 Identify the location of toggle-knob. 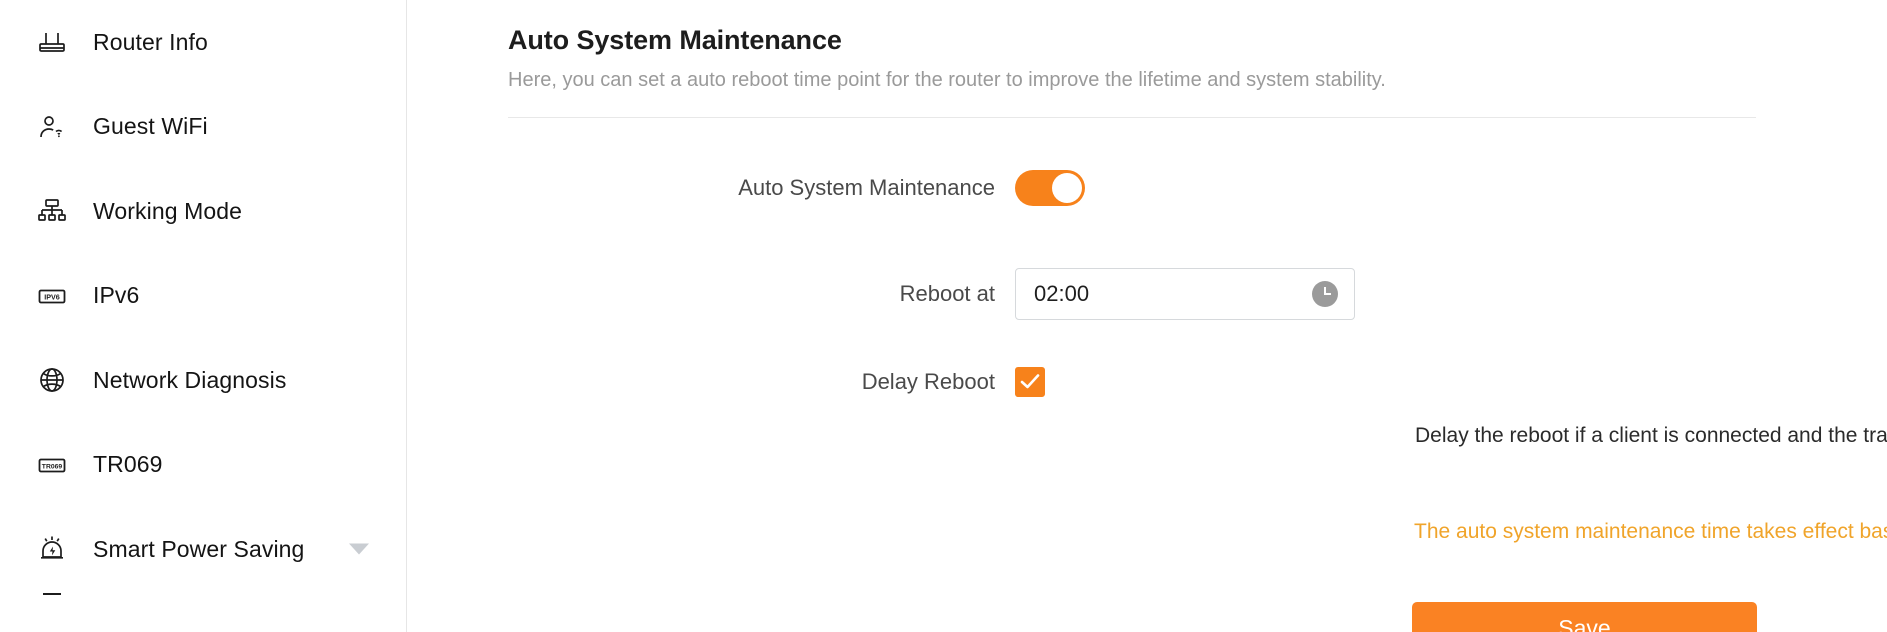
(1067, 188).